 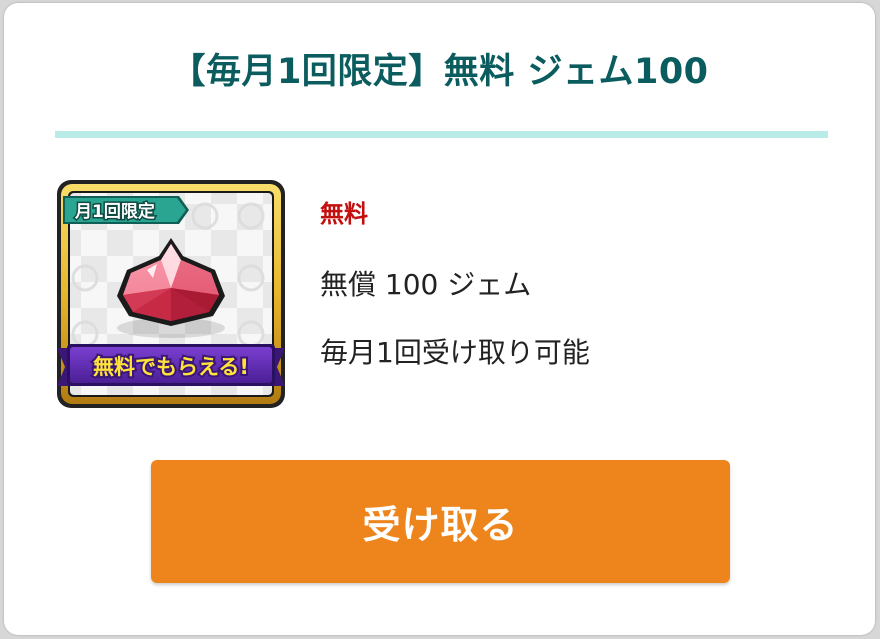 I want to click on offer-thumbnail: 月1回限定 無料でもらえる!, so click(x=171, y=294).